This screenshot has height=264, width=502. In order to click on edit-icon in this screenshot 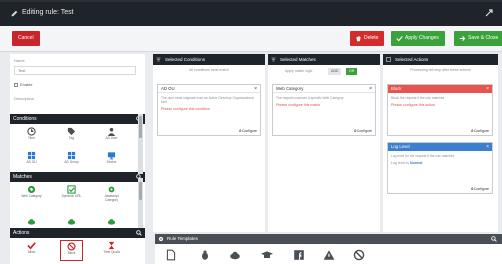, I will do `click(14, 13)`.